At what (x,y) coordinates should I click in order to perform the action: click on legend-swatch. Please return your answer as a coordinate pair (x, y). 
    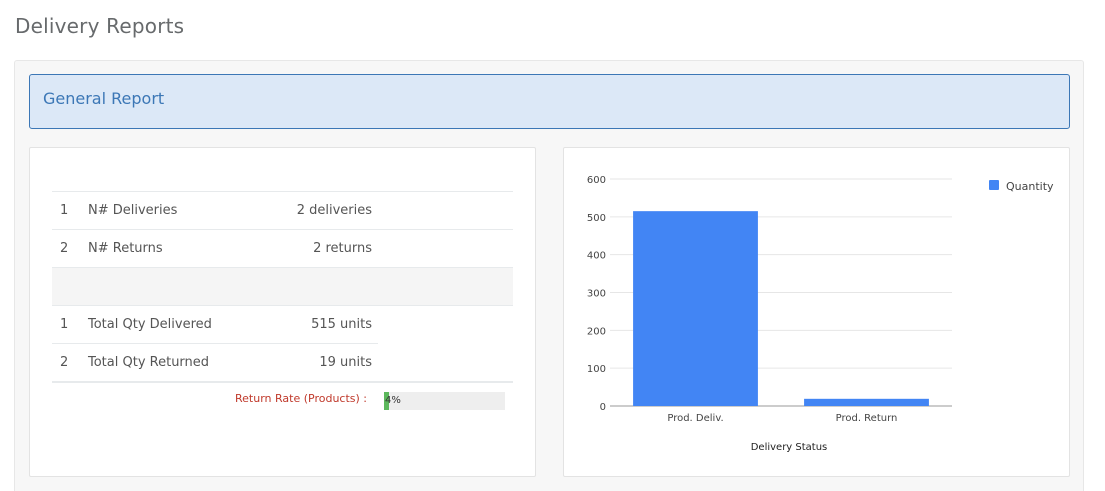
    Looking at the image, I should click on (994, 185).